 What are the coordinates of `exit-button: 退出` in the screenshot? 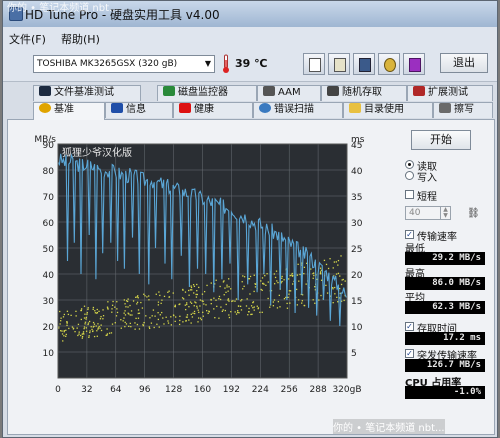 It's located at (464, 63).